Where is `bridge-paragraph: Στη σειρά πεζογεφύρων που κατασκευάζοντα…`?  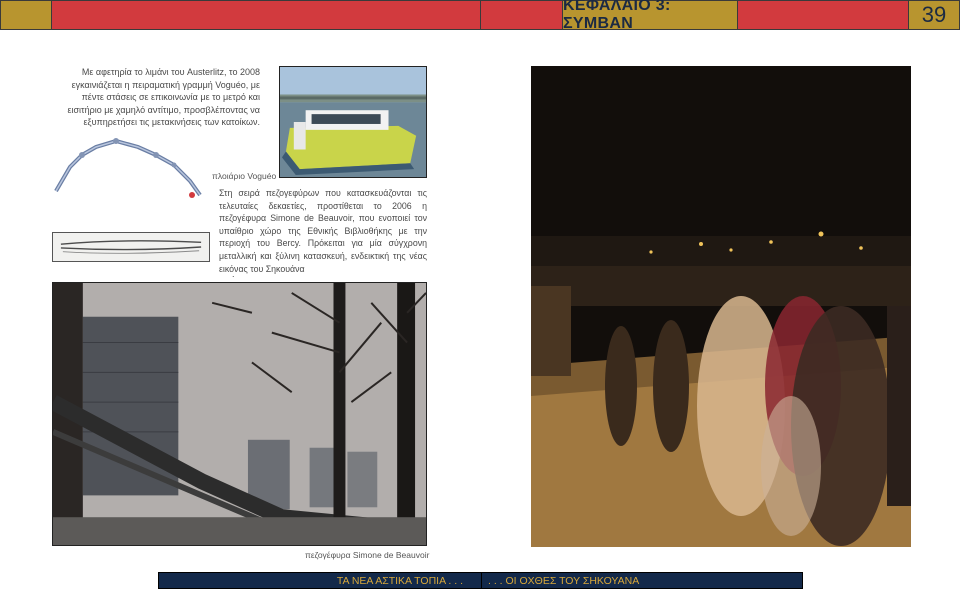 bridge-paragraph: Στη σειρά πεζογεφύρων που κατασκευάζοντα… is located at coordinates (323, 231).